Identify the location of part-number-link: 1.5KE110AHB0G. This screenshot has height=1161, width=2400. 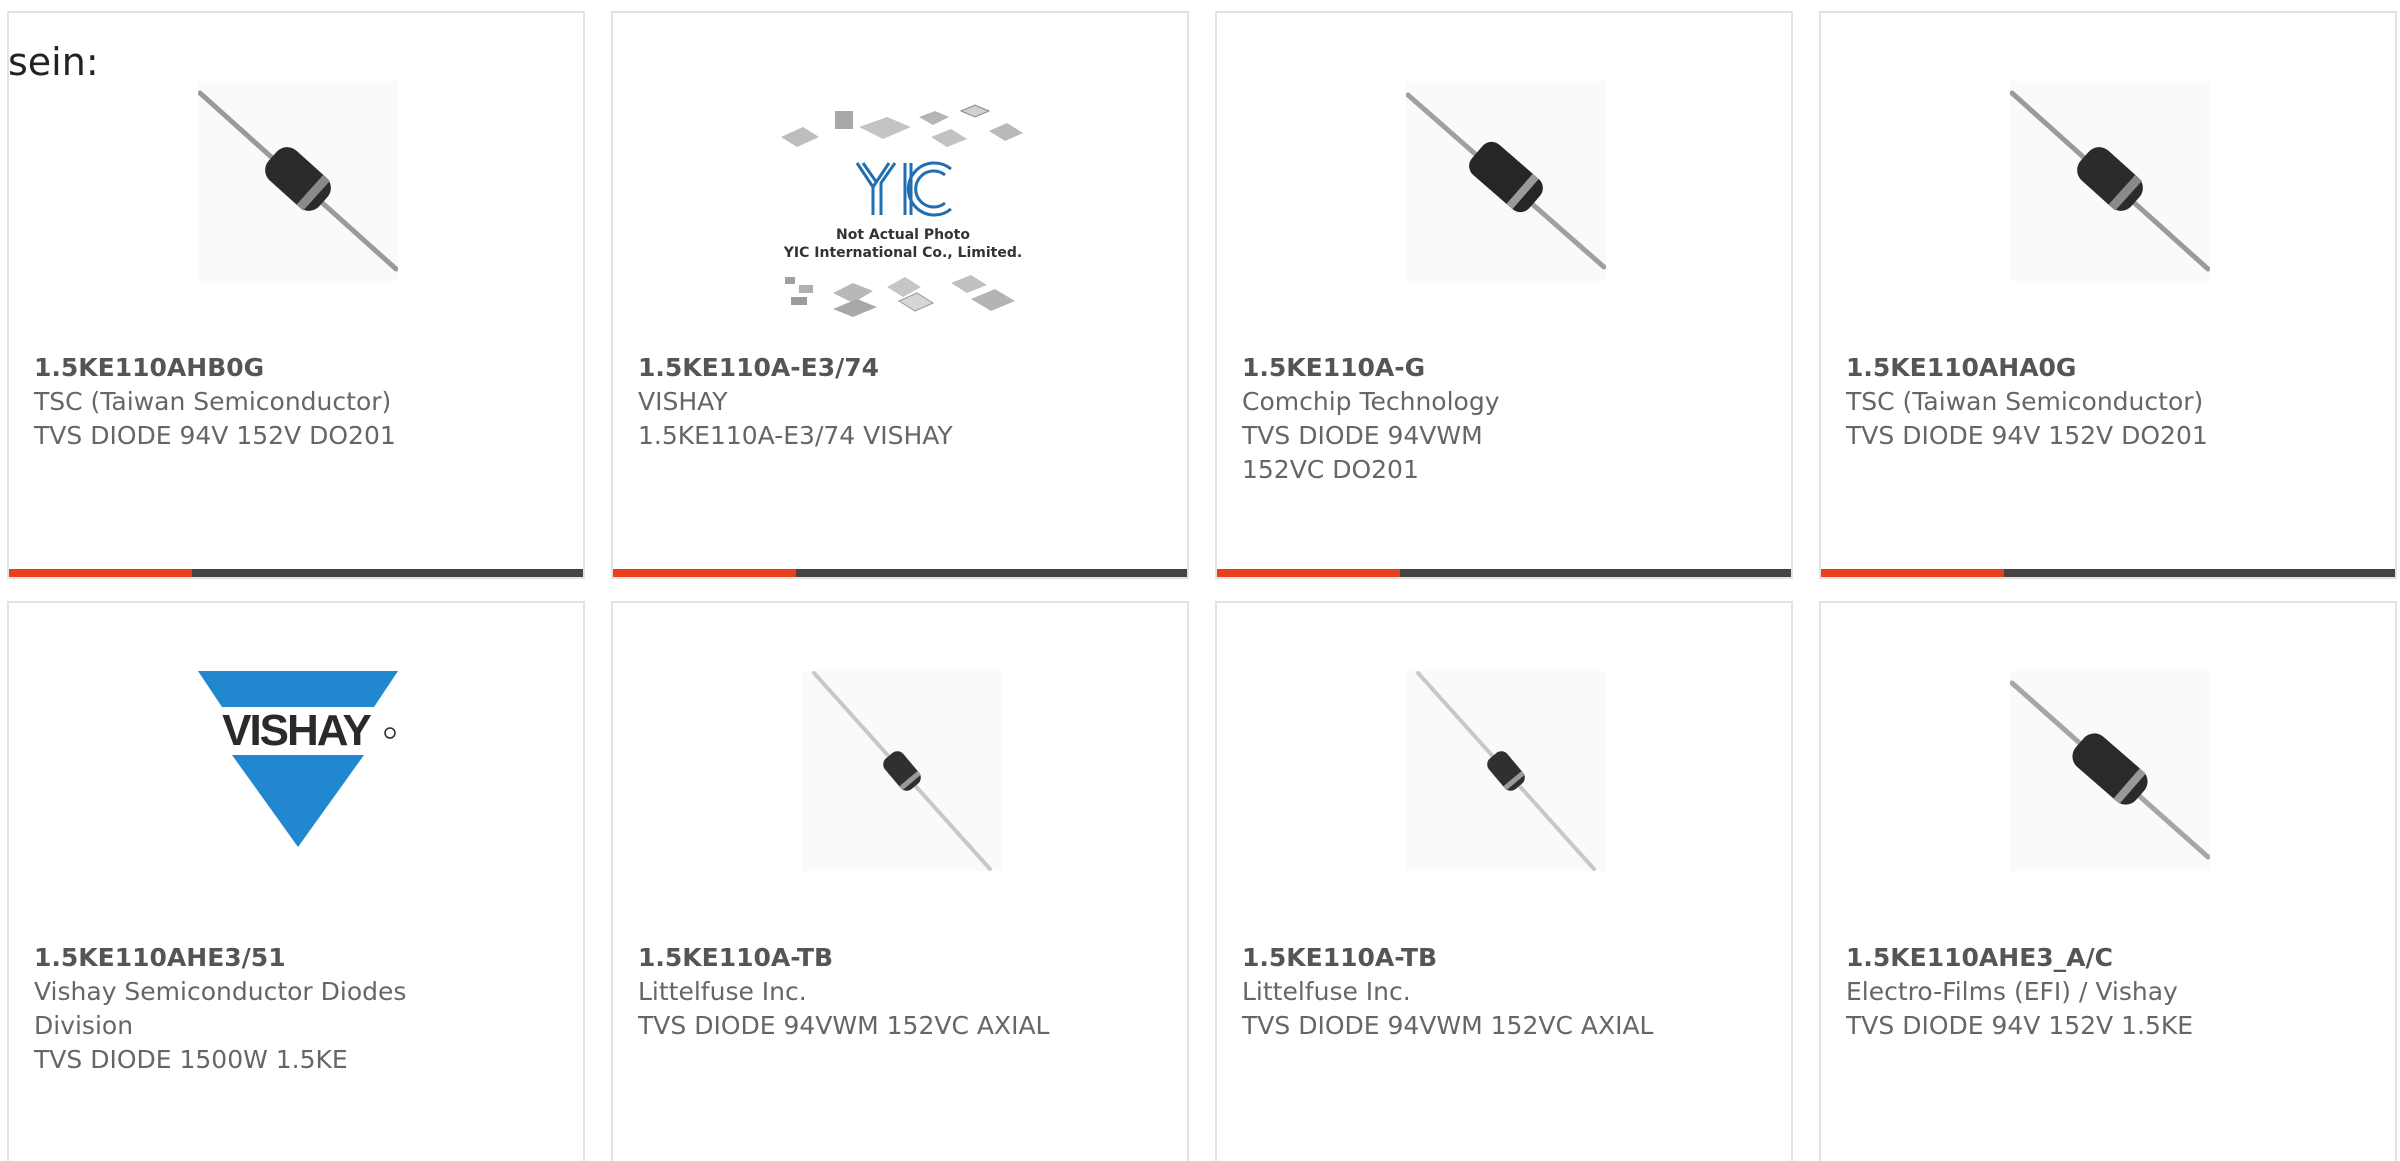
(249, 368).